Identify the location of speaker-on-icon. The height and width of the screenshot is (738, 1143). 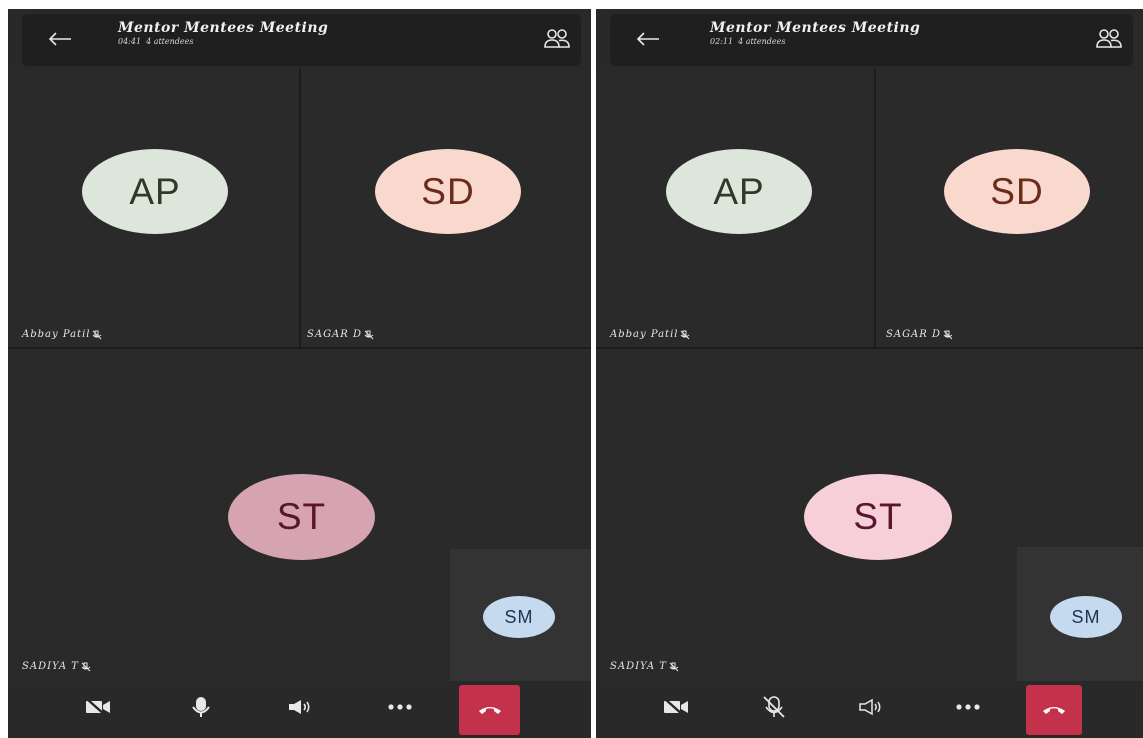
(299, 707).